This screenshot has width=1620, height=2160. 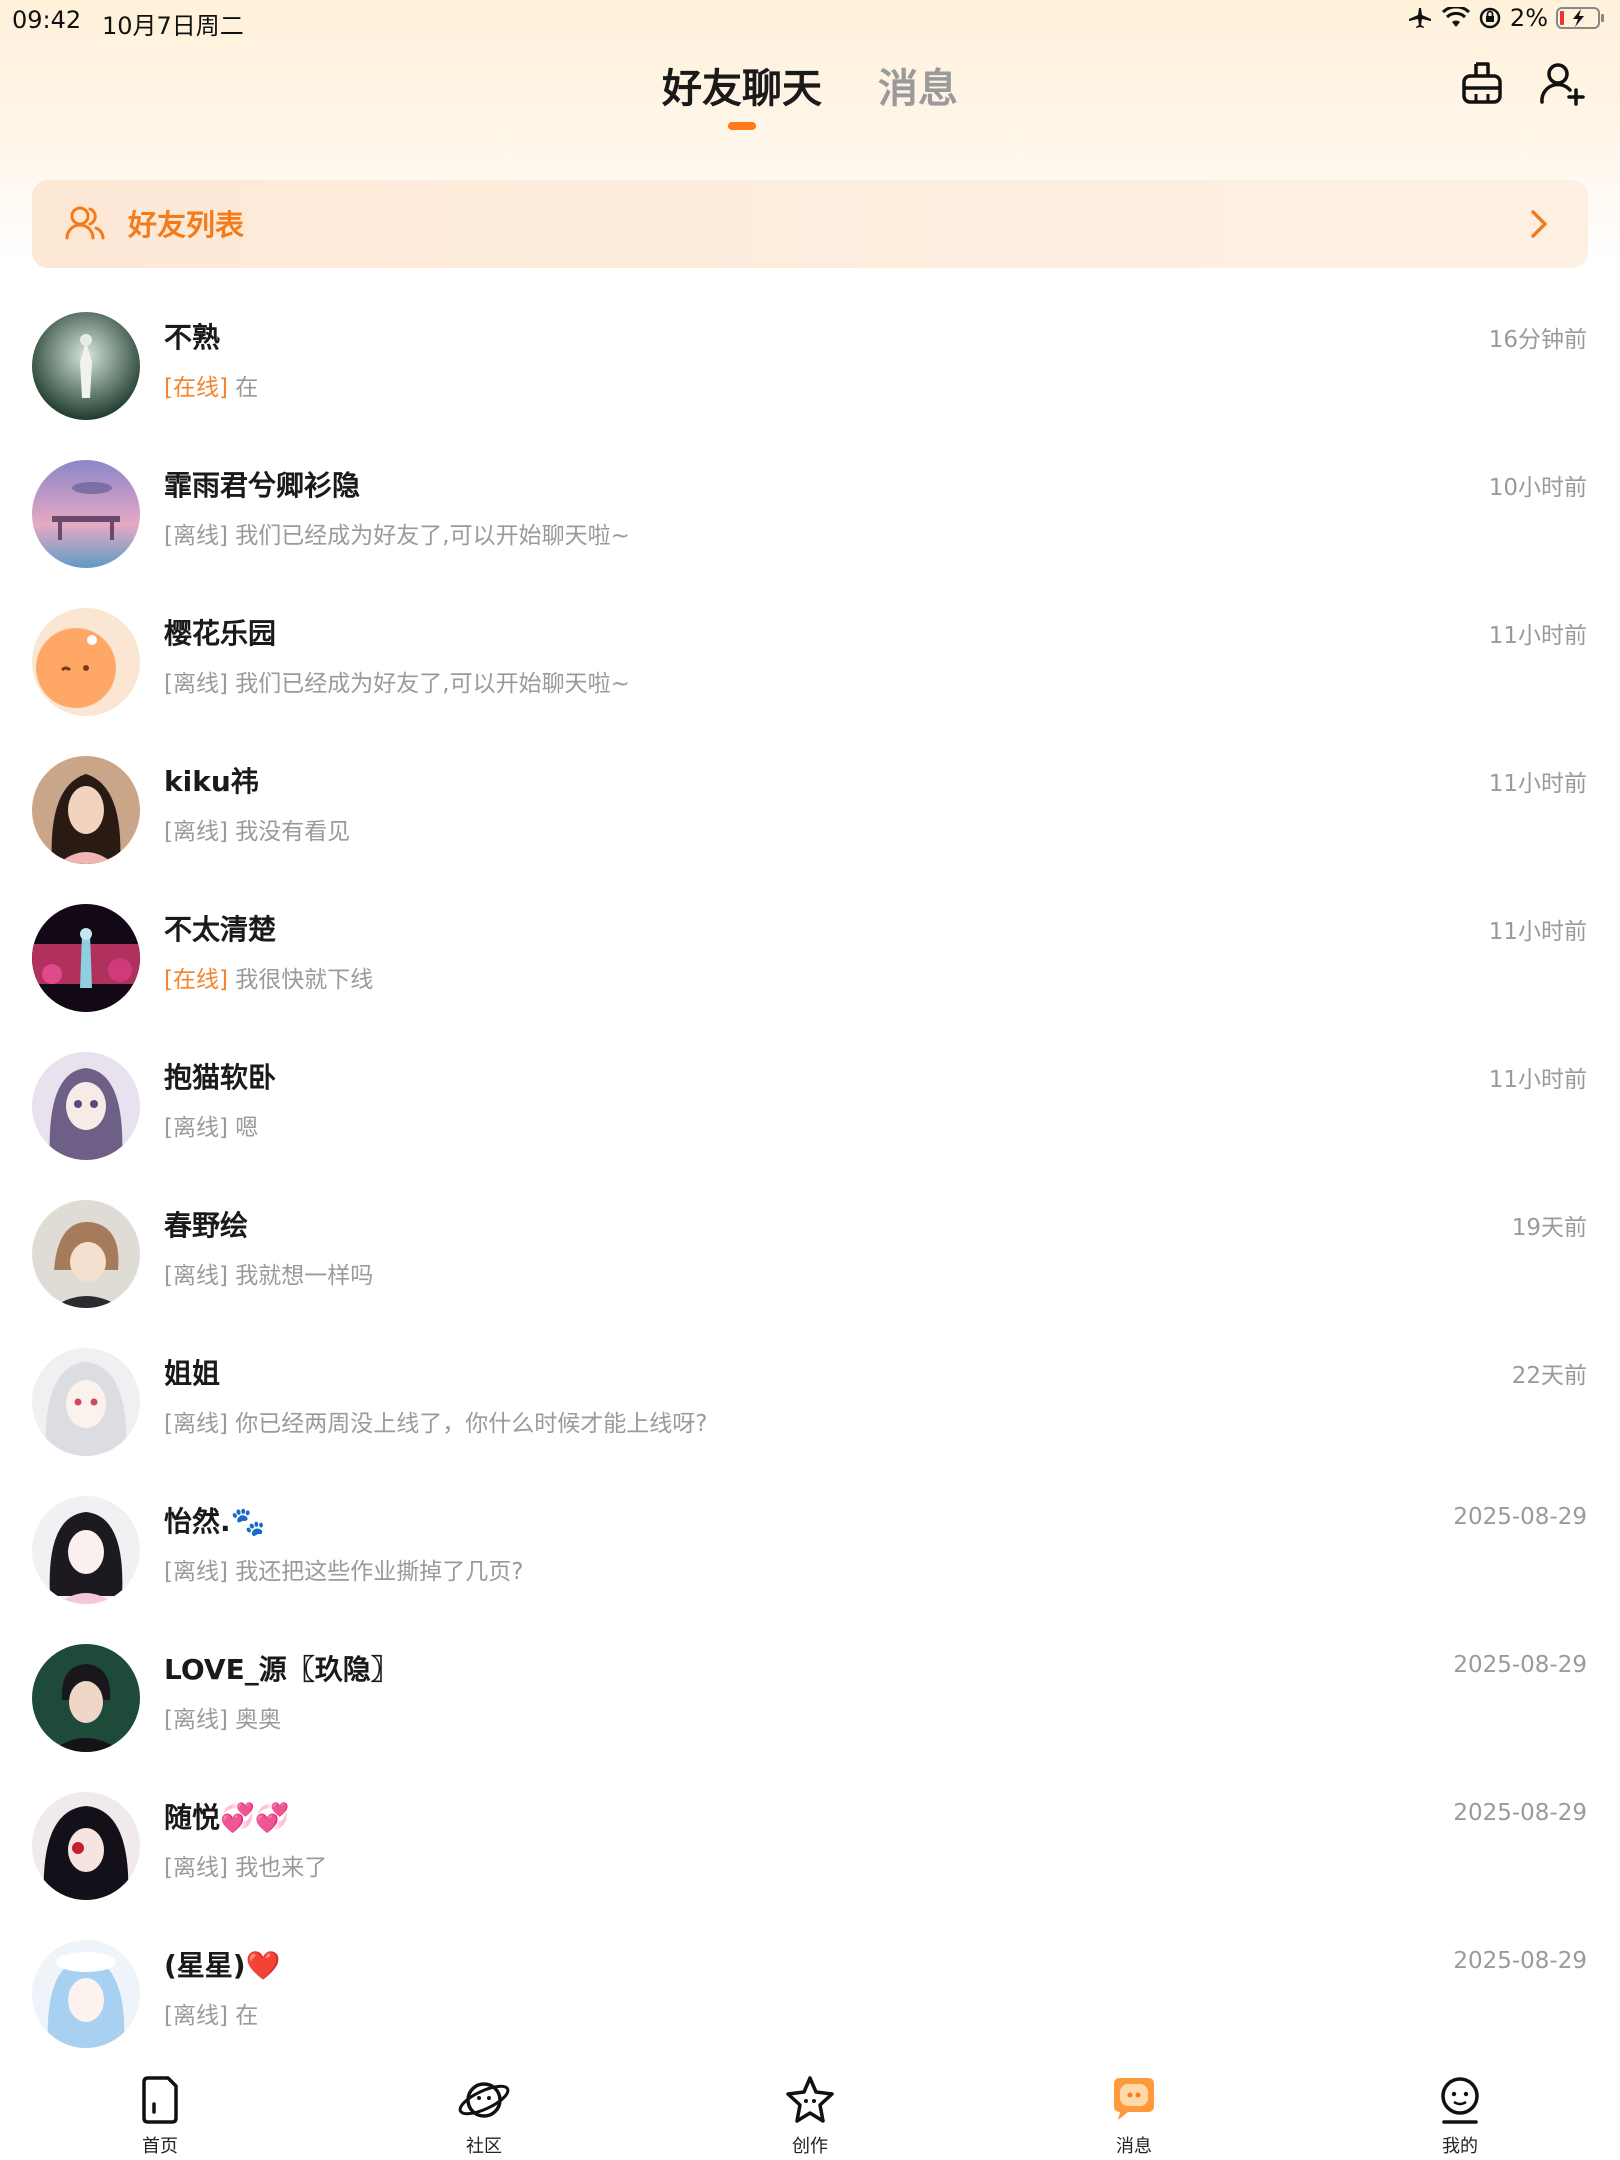 I want to click on chat-preview: [离线] 我没有看见, so click(x=257, y=829).